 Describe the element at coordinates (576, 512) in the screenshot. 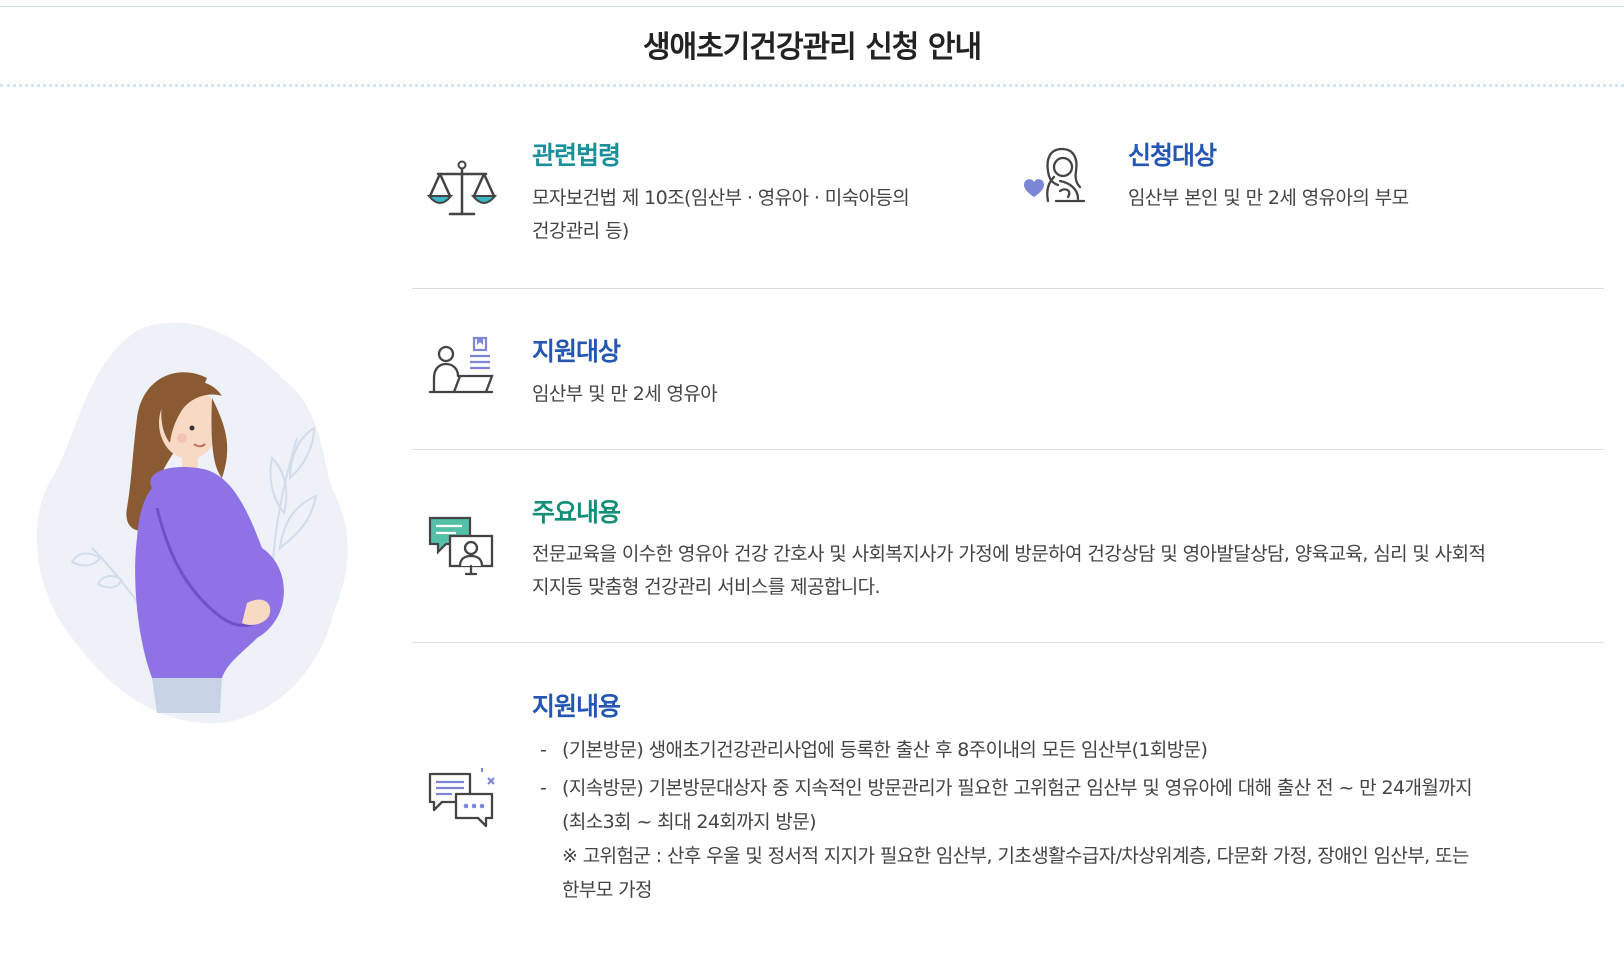

I see `section-title-main-content: 주요내용` at that location.